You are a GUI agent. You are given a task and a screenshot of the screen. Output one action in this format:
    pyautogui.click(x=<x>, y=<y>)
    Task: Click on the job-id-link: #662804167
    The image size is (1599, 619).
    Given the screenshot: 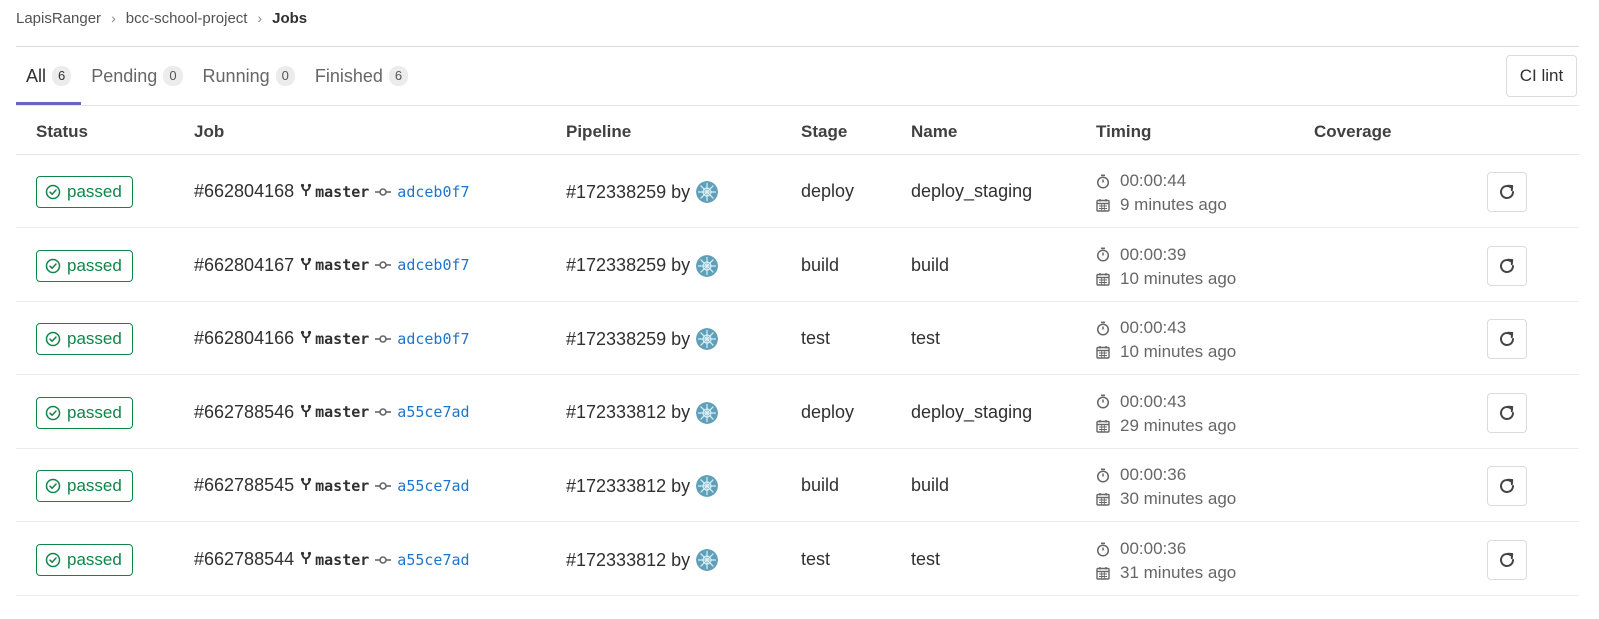 What is the action you would take?
    pyautogui.click(x=244, y=265)
    